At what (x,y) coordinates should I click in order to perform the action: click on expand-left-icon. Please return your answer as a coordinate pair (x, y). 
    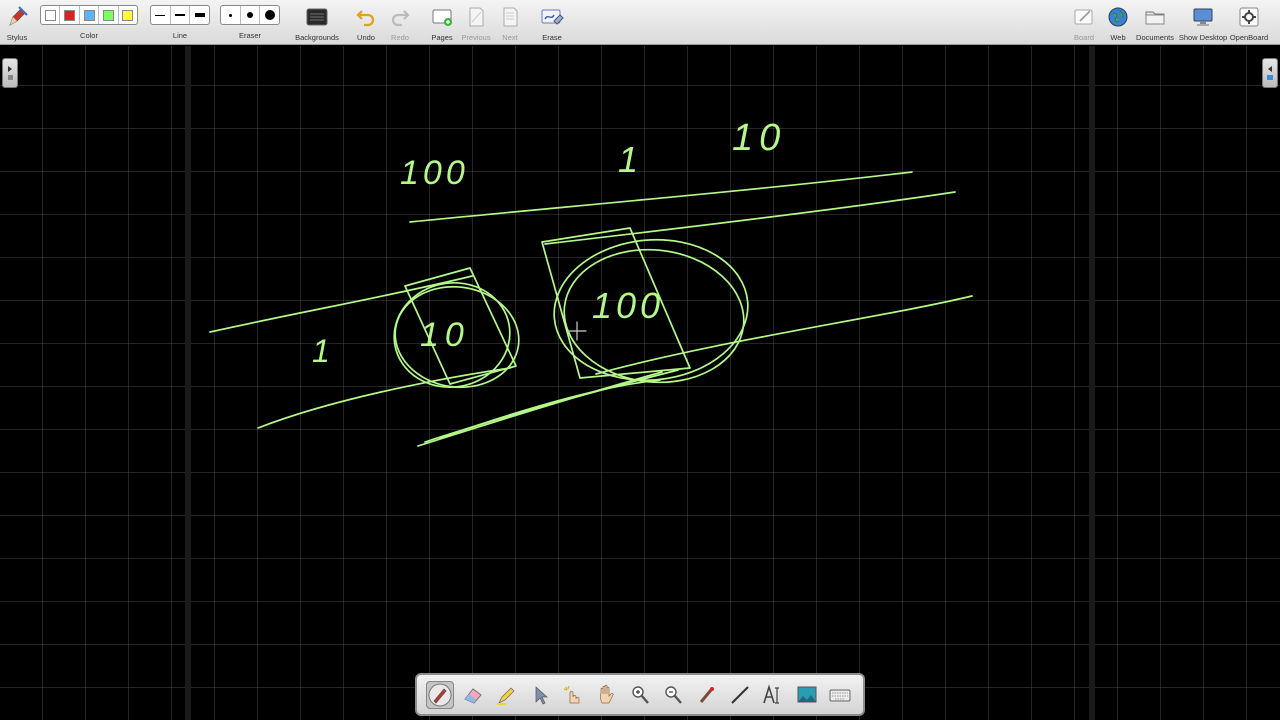
    Looking at the image, I should click on (1270, 73).